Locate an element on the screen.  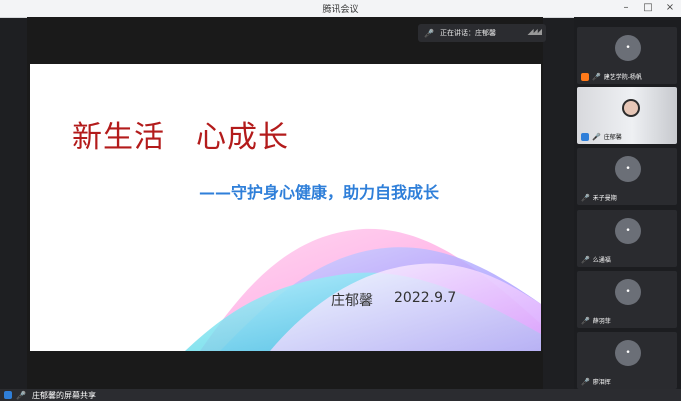
slide-date: 2022.9.7 is located at coordinates (425, 298).